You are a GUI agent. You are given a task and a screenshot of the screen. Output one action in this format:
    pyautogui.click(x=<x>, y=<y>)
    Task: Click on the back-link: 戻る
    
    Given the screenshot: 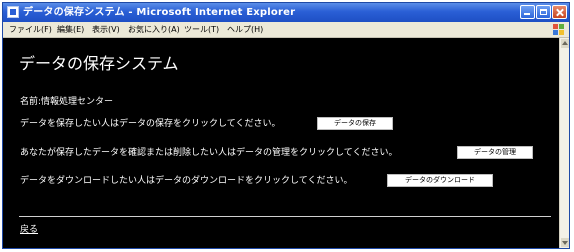 What is the action you would take?
    pyautogui.click(x=29, y=230)
    